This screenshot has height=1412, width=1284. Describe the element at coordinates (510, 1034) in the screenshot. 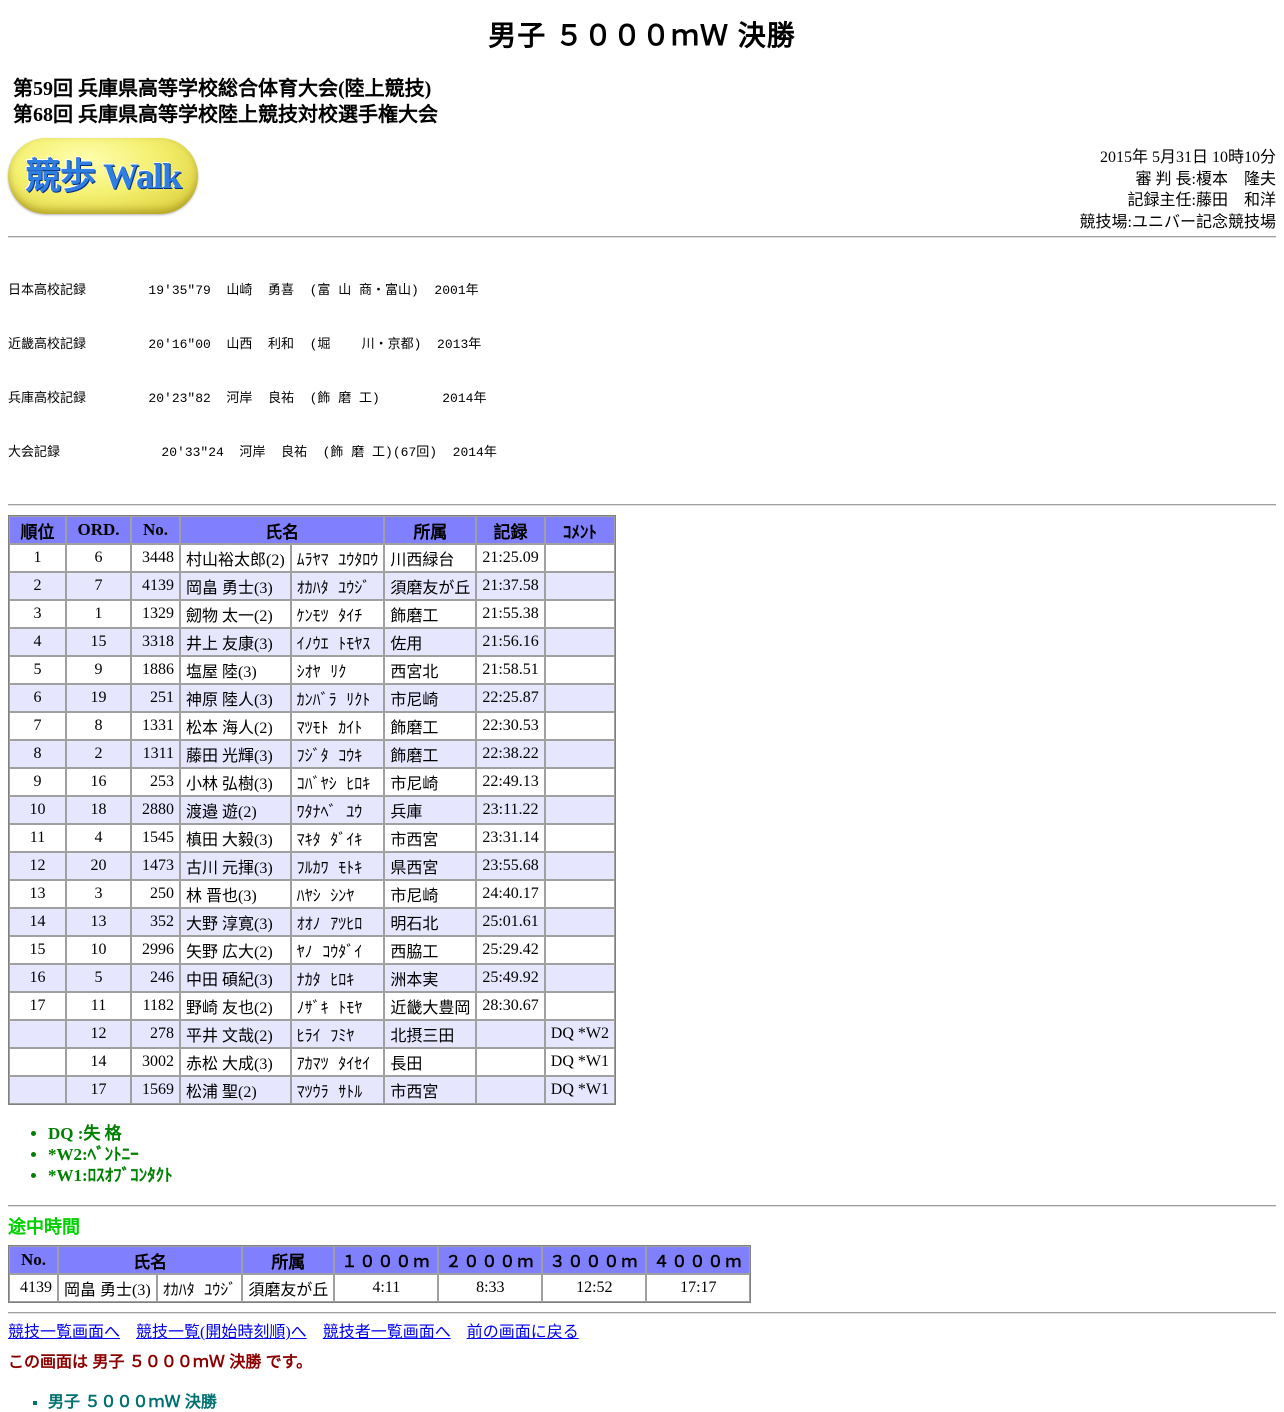

I see `cell-record` at that location.